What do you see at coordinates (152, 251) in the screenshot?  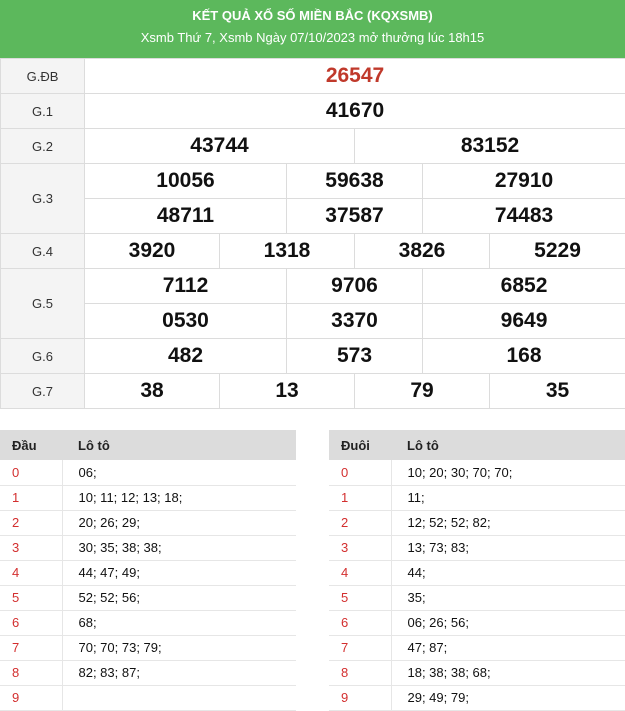 I see `prize-number: 3920` at bounding box center [152, 251].